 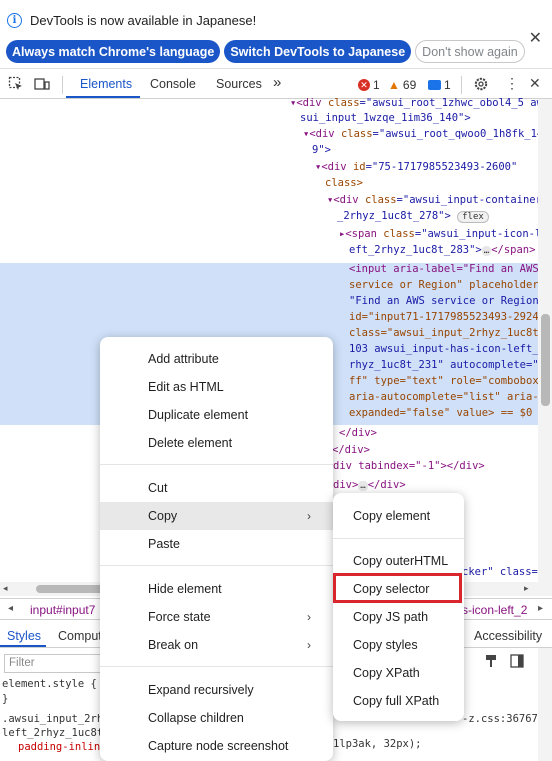 I want to click on toggle-sidebar-icon, so click(x=517, y=661).